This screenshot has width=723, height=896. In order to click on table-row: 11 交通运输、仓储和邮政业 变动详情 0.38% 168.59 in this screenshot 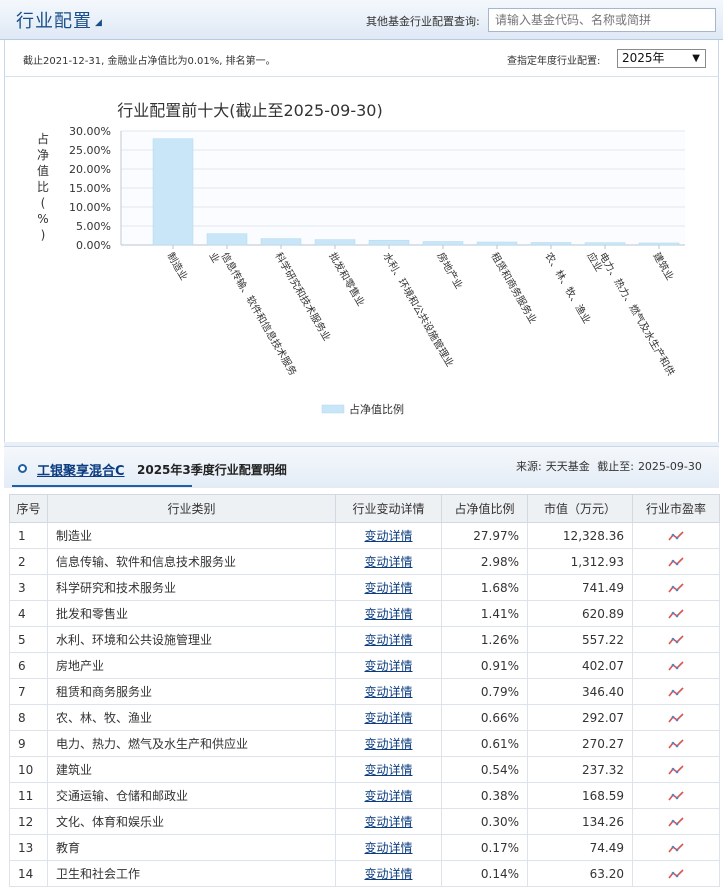, I will do `click(364, 795)`.